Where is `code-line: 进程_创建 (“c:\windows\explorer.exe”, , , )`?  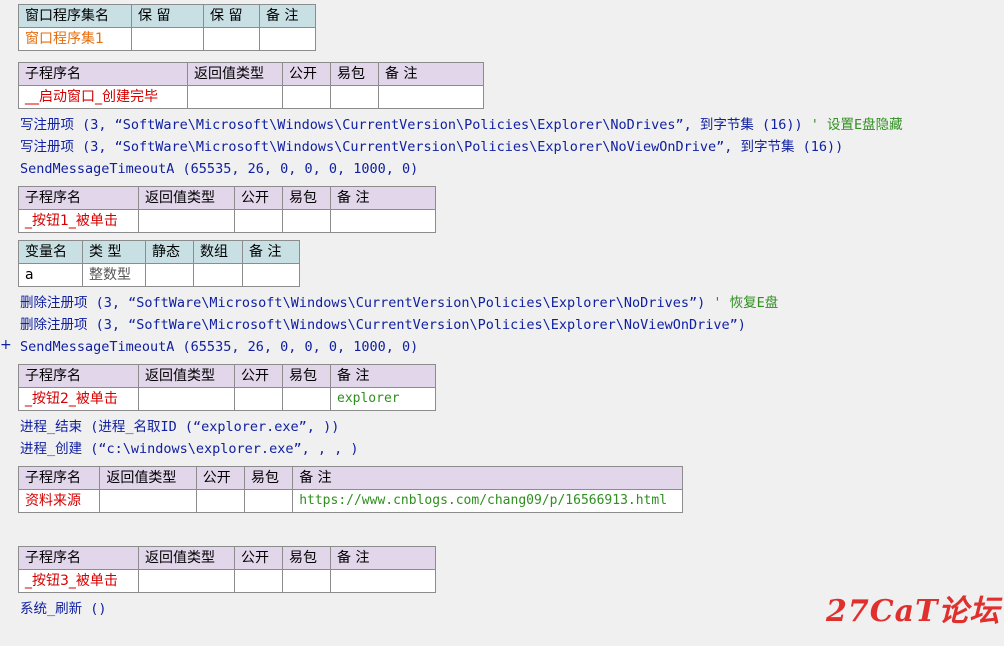
code-line: 进程_创建 (“c:\windows\explorer.exe”, , , ) is located at coordinates (189, 449).